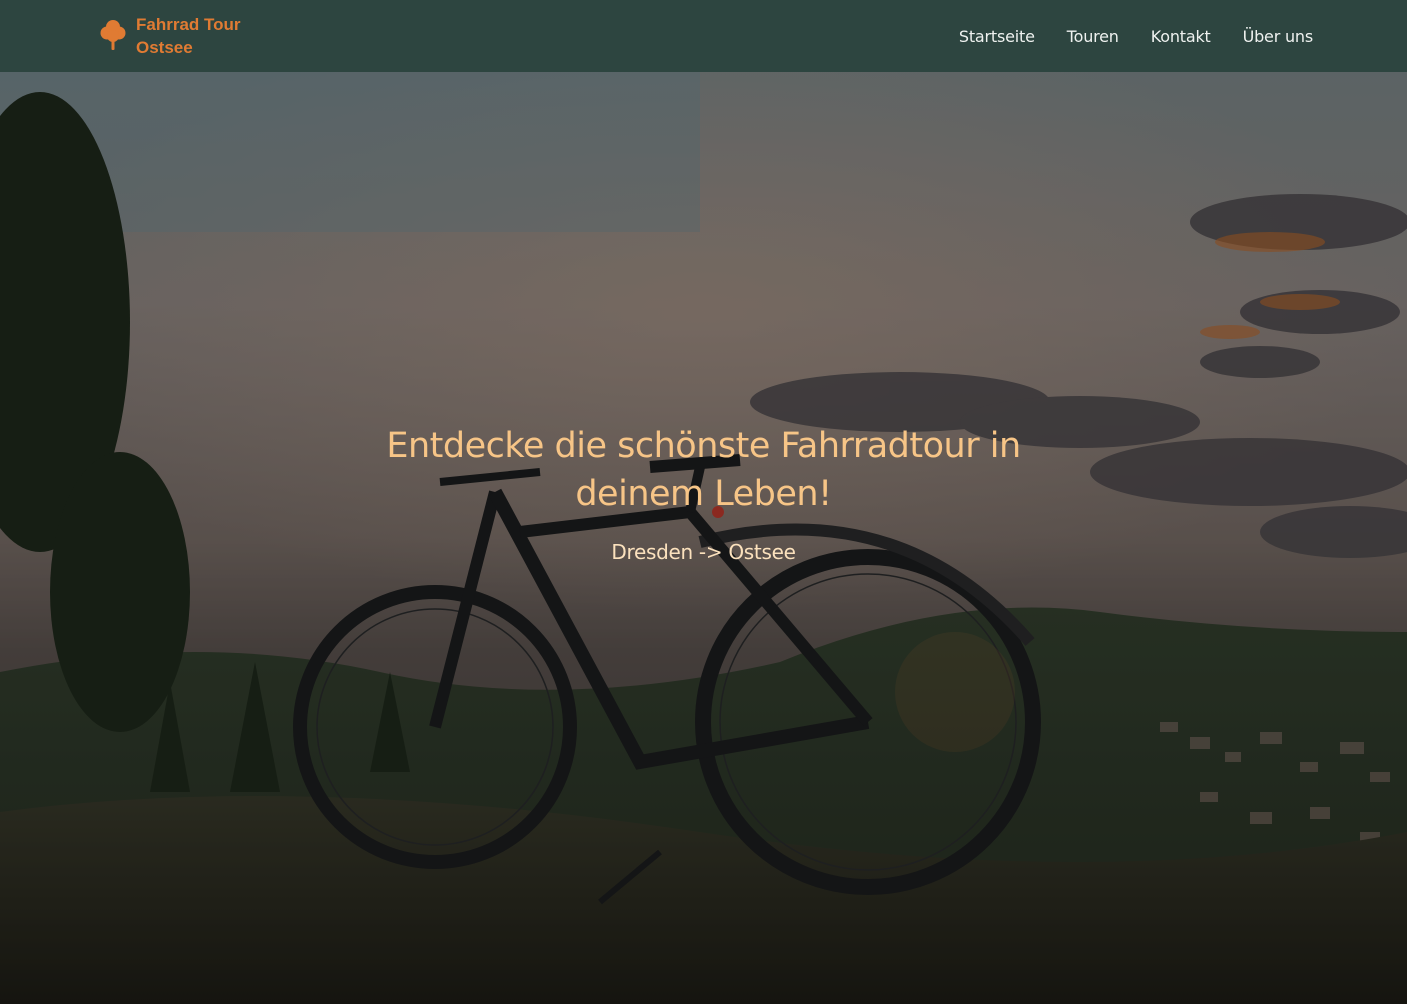 The width and height of the screenshot is (1407, 1004). I want to click on main-navigation: Startseite Touren Kontakt Über uns, so click(1136, 36).